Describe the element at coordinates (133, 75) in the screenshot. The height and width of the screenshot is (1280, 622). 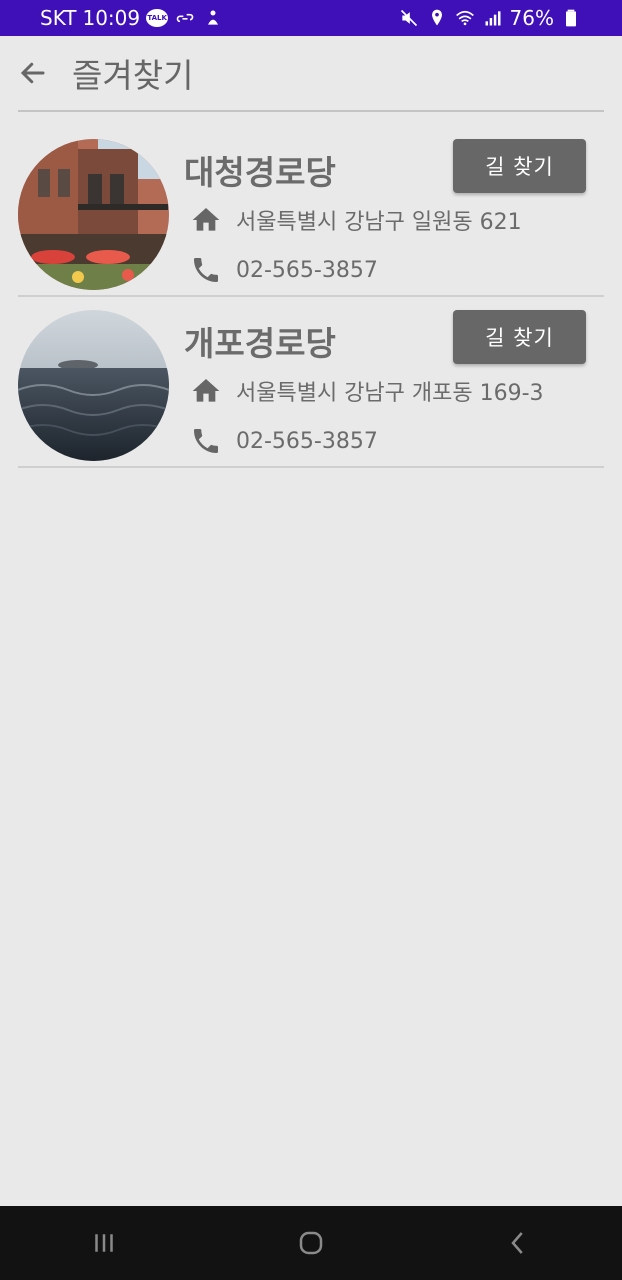
I see `page-title: 즐겨찾기` at that location.